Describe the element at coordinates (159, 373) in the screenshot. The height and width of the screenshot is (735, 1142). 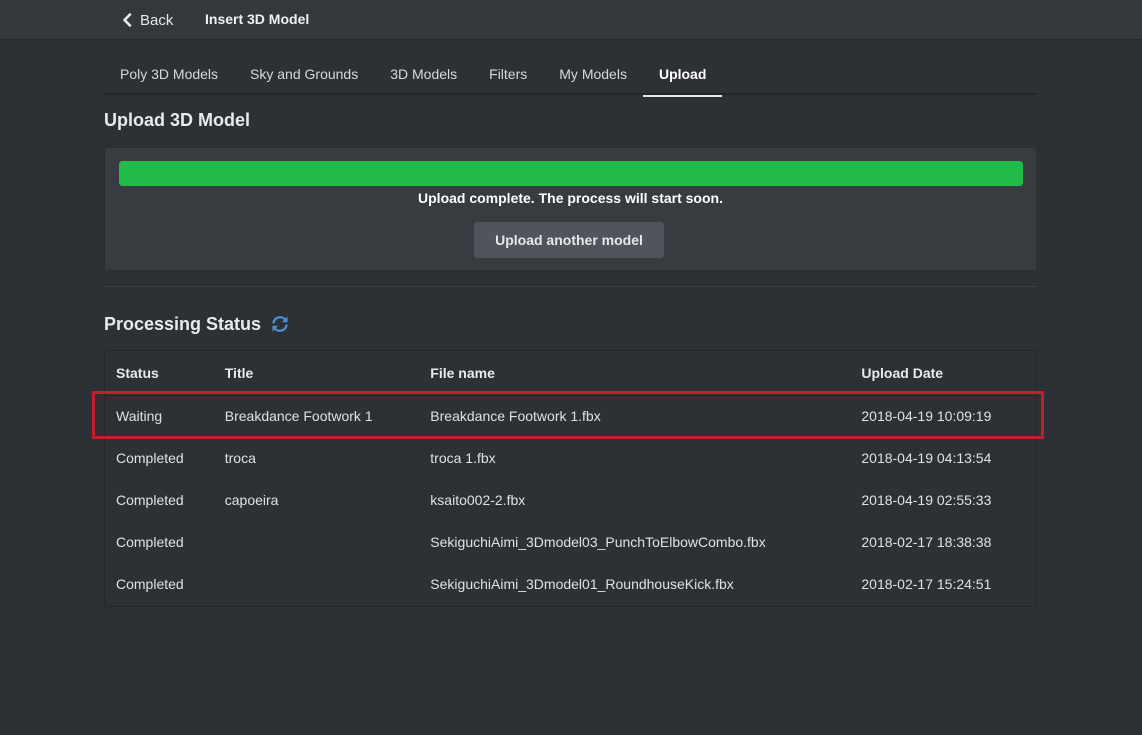
I see `column-header-status: Status` at that location.